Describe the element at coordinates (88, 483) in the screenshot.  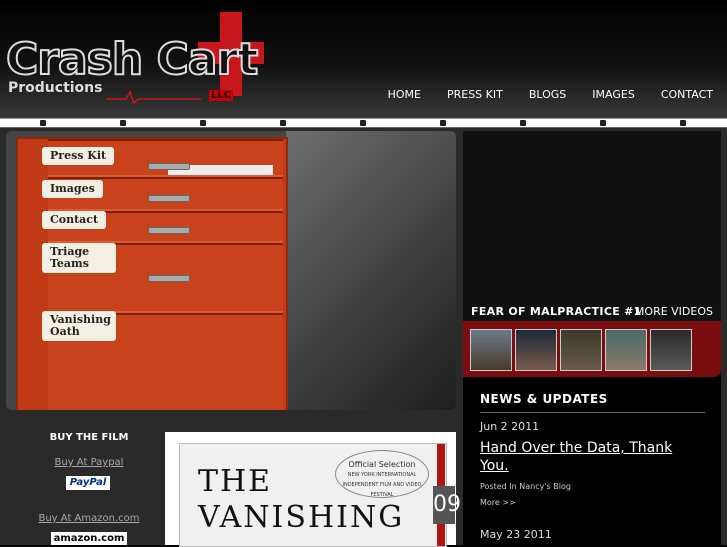
I see `paypal-badge: PayPal` at that location.